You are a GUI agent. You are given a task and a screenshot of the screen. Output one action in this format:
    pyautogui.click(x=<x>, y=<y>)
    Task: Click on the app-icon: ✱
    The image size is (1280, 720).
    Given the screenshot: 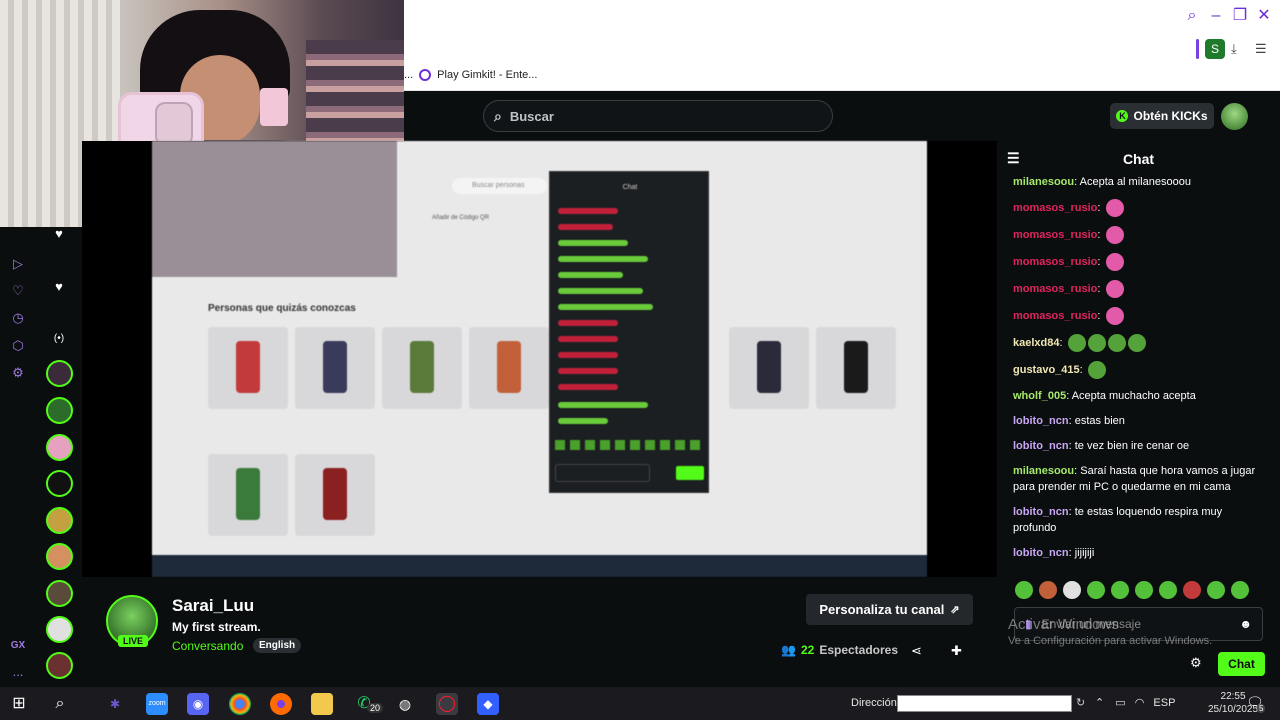 What is the action you would take?
    pyautogui.click(x=115, y=704)
    